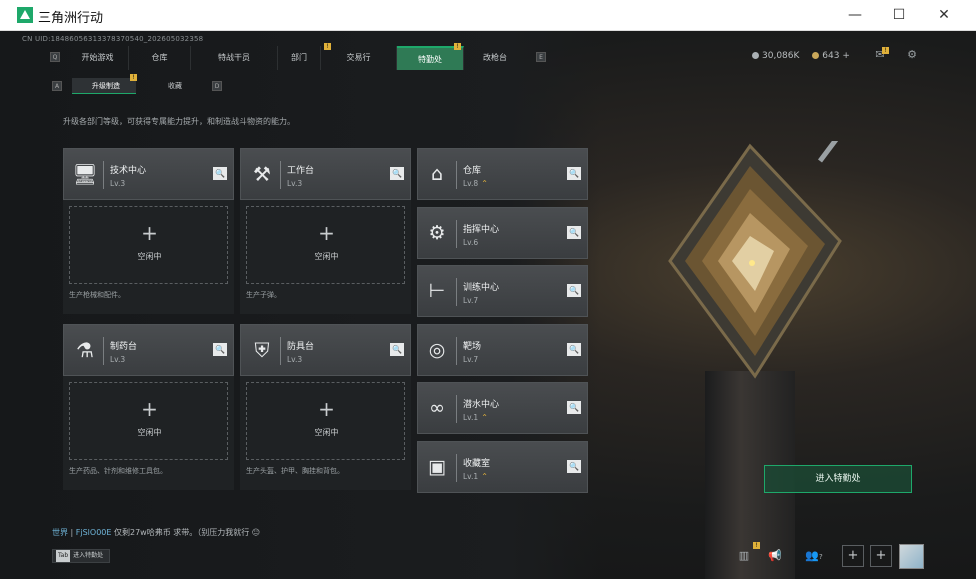 This screenshot has width=976, height=579. Describe the element at coordinates (301, 171) in the screenshot. I see `facility-name: 工作台` at that location.